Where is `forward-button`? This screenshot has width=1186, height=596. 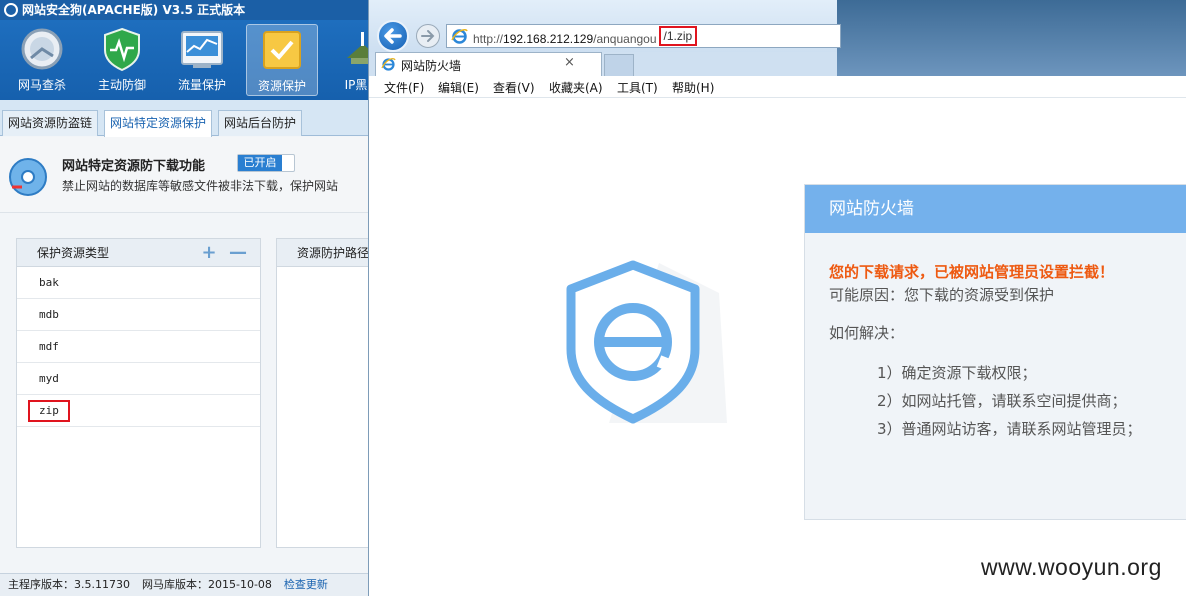 forward-button is located at coordinates (428, 36).